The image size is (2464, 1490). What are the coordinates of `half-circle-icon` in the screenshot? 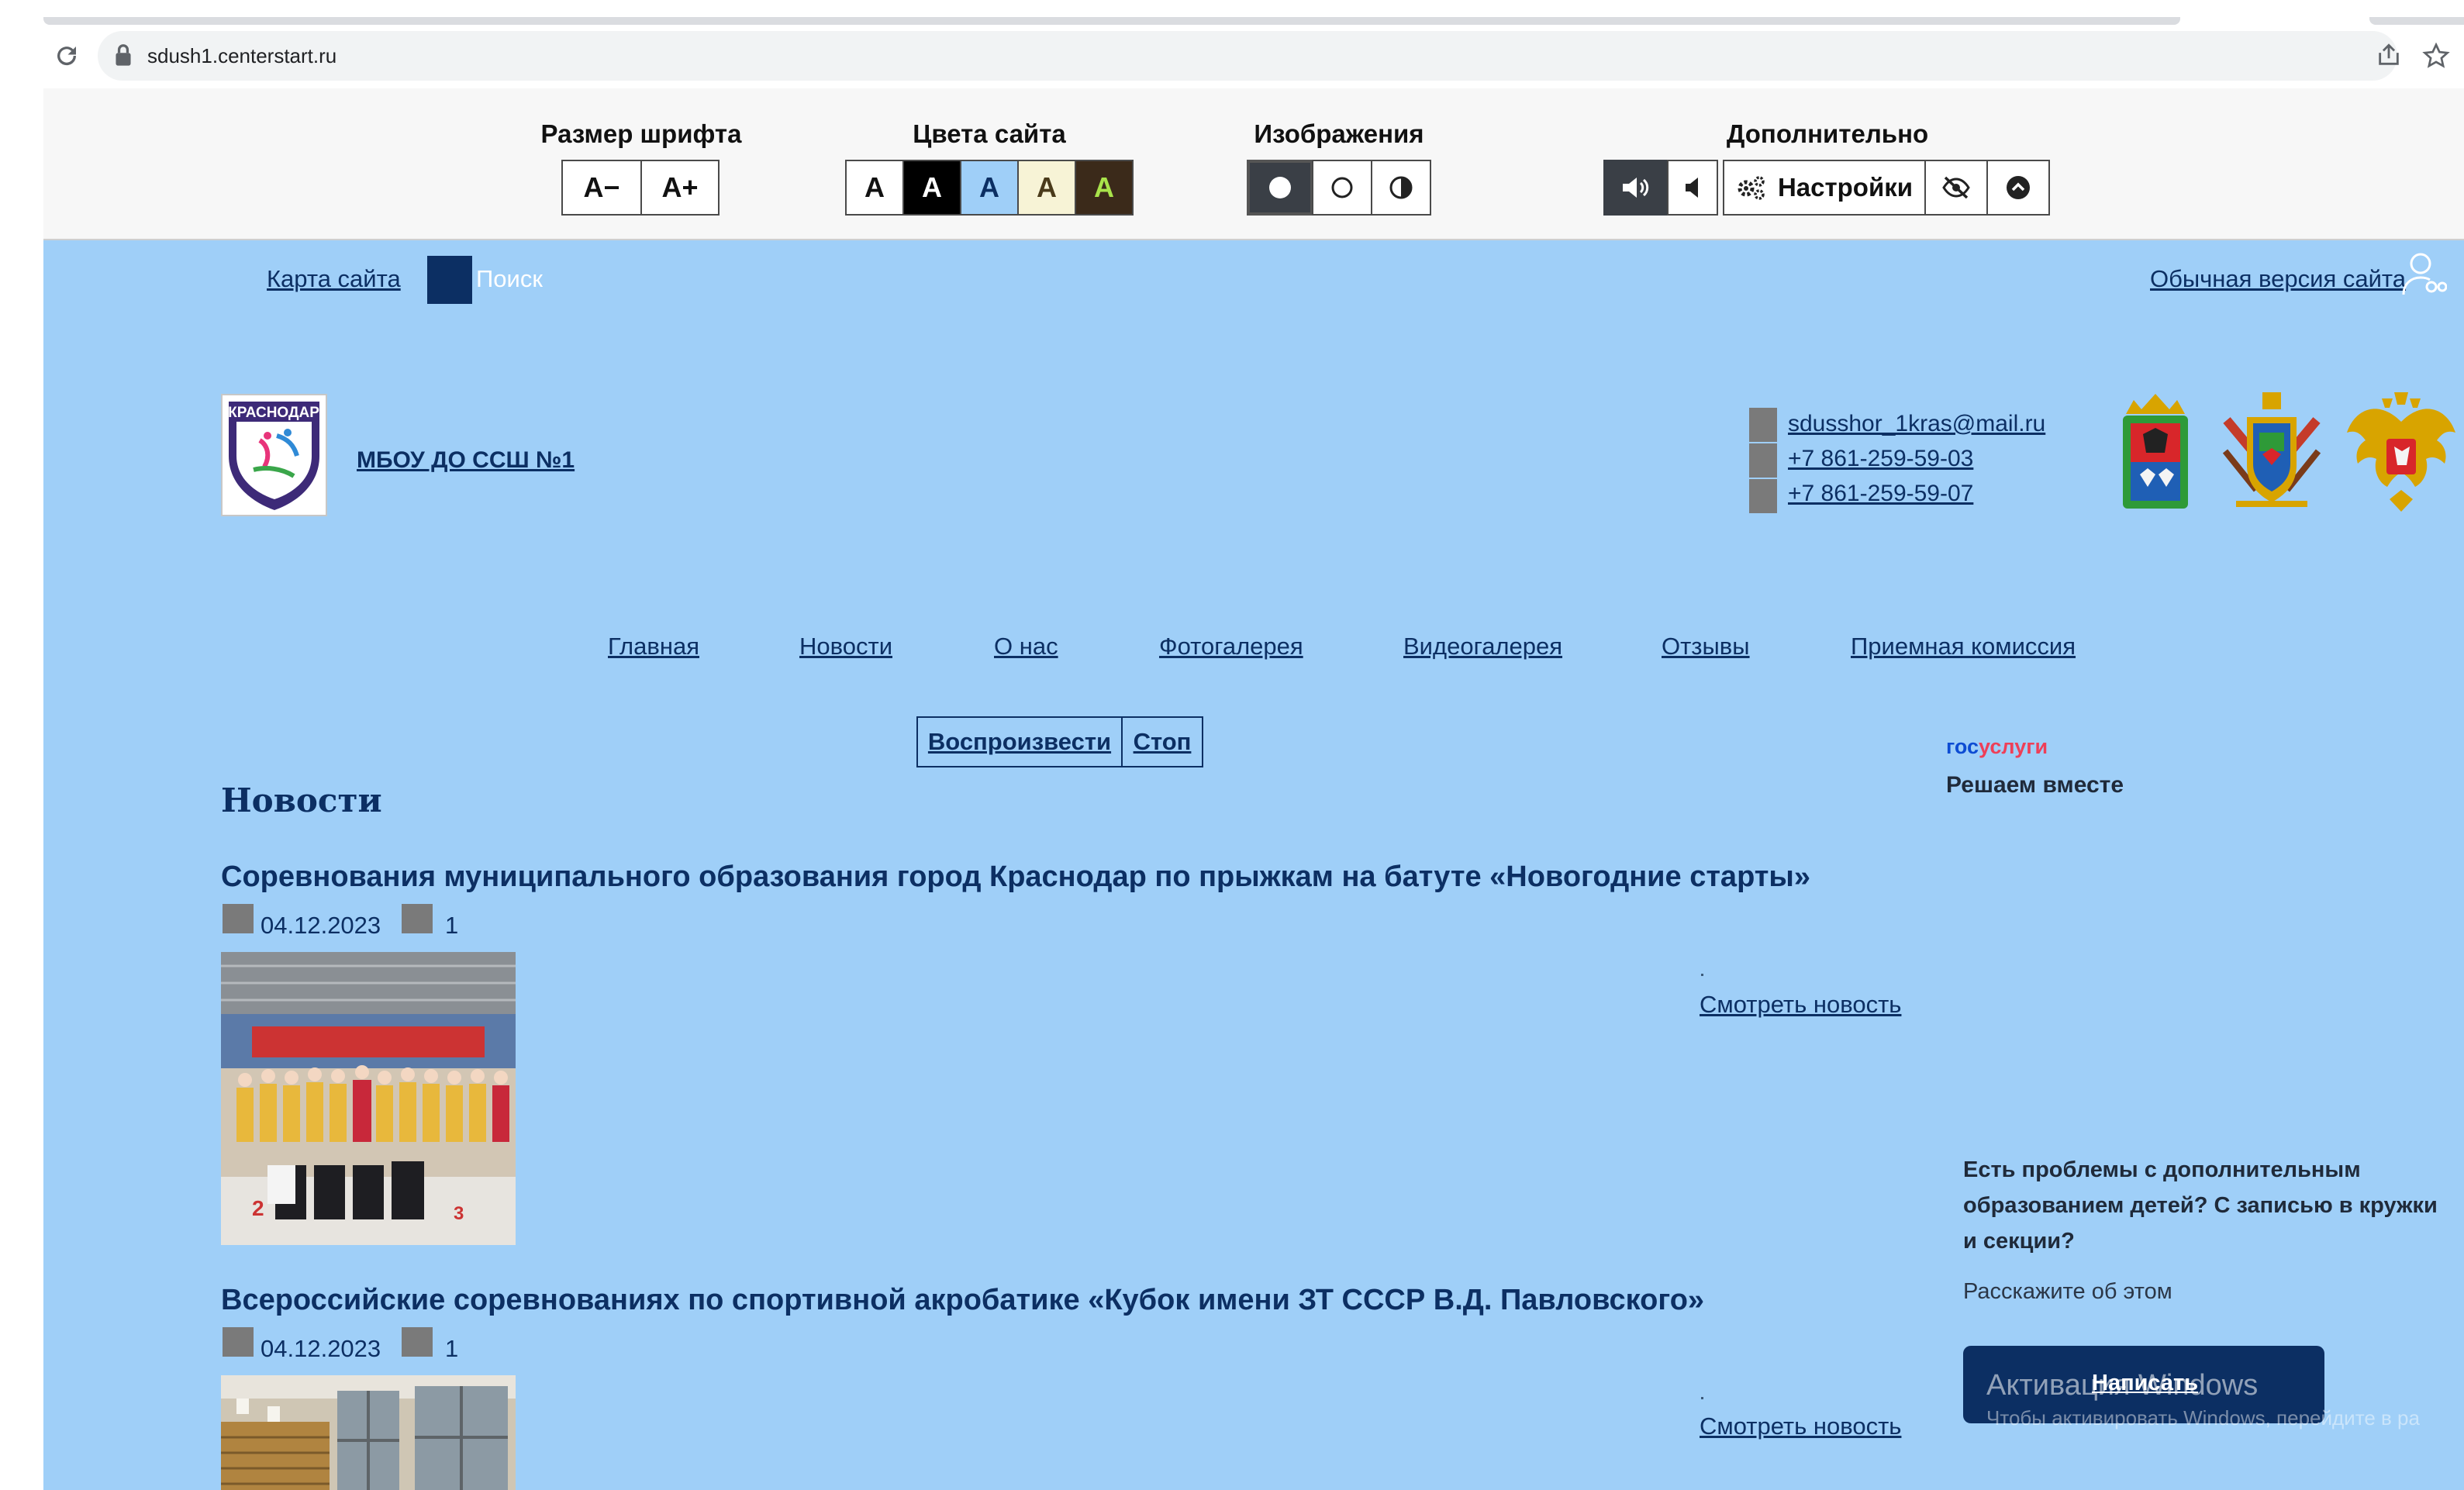 It's located at (1401, 187).